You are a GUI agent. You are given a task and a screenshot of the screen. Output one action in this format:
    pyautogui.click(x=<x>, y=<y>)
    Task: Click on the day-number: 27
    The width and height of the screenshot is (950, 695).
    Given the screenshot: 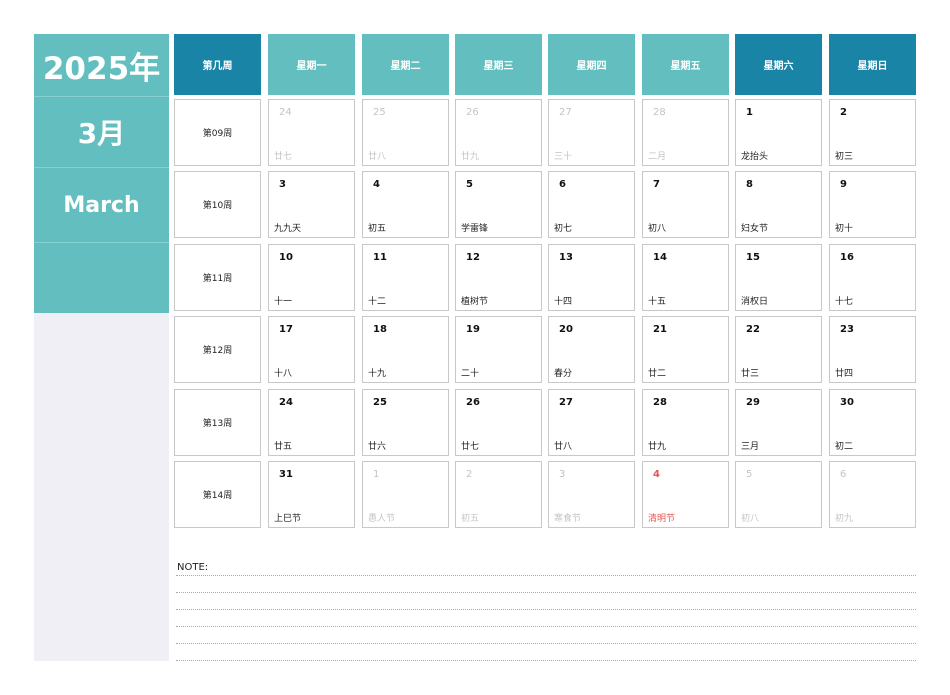 What is the action you would take?
    pyautogui.click(x=566, y=402)
    